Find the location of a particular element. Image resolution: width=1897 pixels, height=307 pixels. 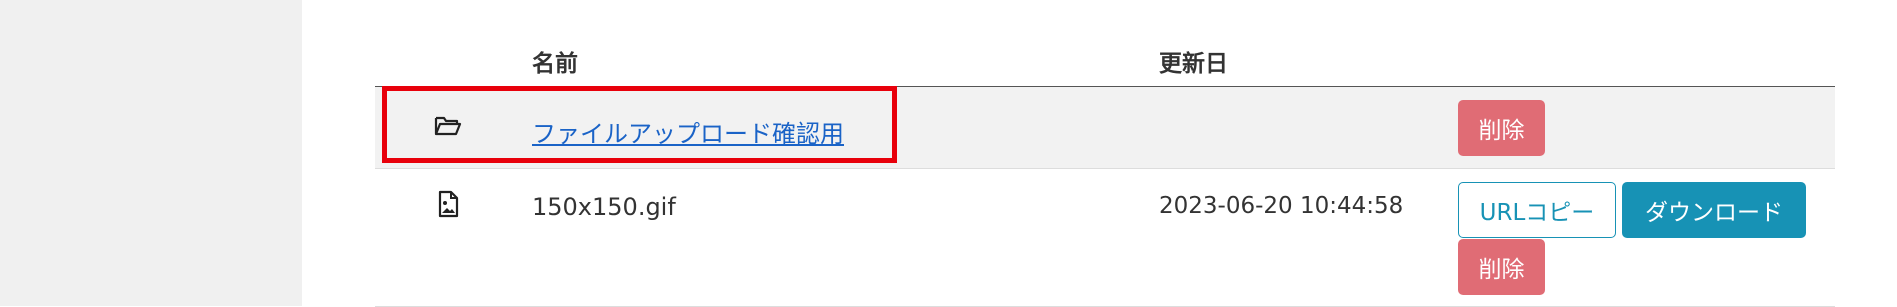

folder-open-icon is located at coordinates (448, 126).